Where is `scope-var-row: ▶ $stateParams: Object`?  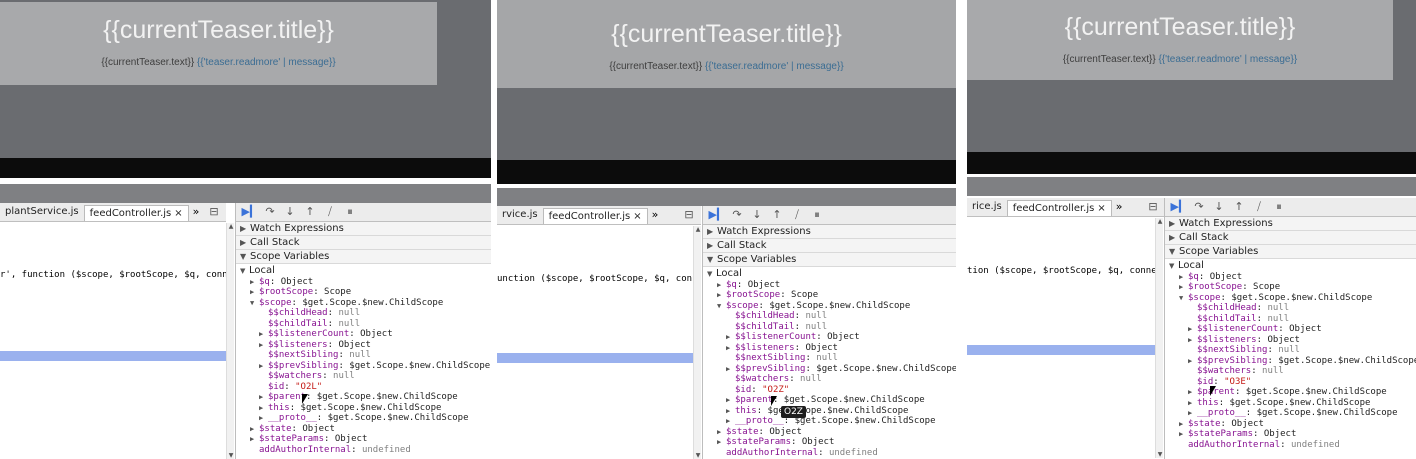 scope-var-row: ▶ $stateParams: Object is located at coordinates (363, 439).